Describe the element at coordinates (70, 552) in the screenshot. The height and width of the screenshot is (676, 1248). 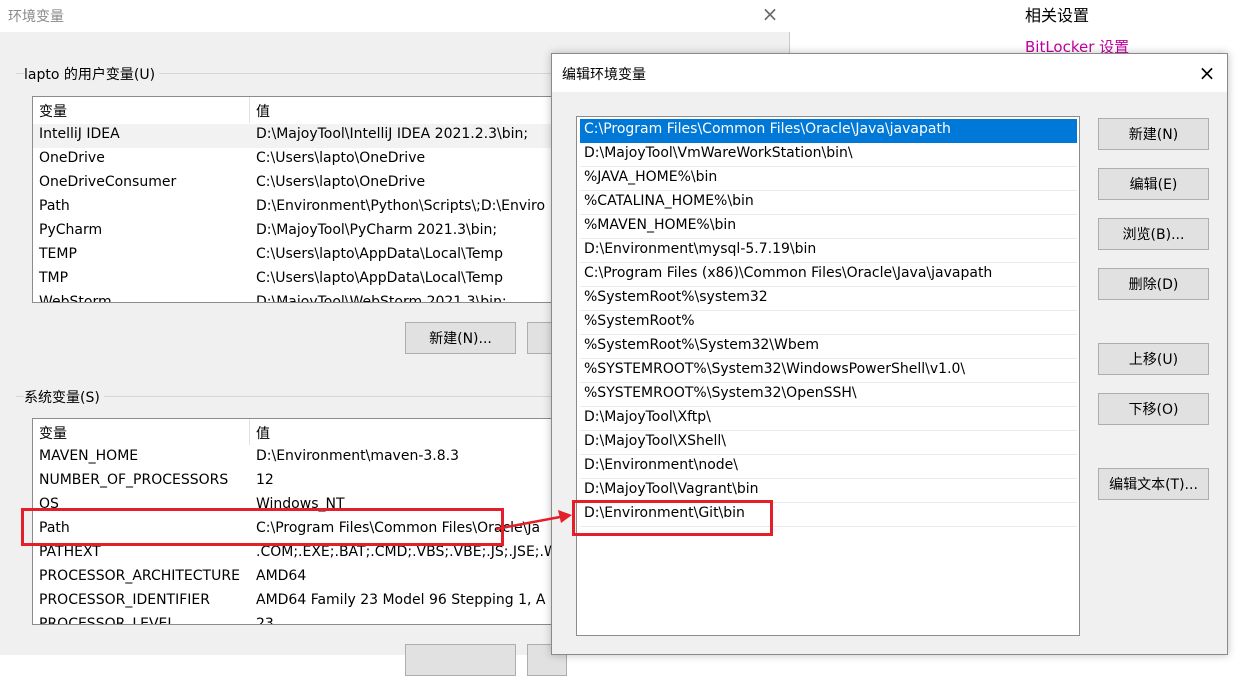
I see `variable-name: PATHEXT` at that location.